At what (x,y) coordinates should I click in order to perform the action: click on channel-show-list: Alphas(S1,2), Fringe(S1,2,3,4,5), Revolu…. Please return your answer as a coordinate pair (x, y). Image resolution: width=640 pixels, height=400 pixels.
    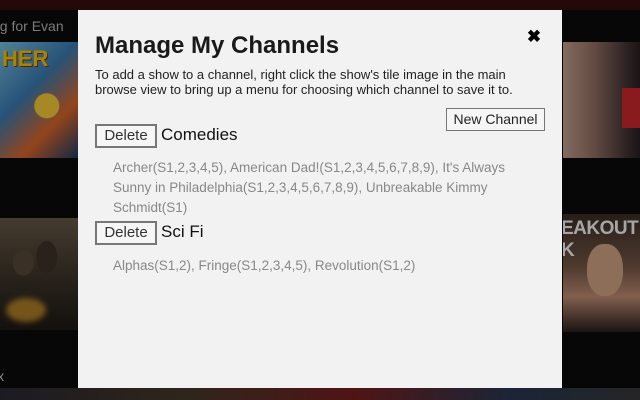
    Looking at the image, I should click on (264, 265).